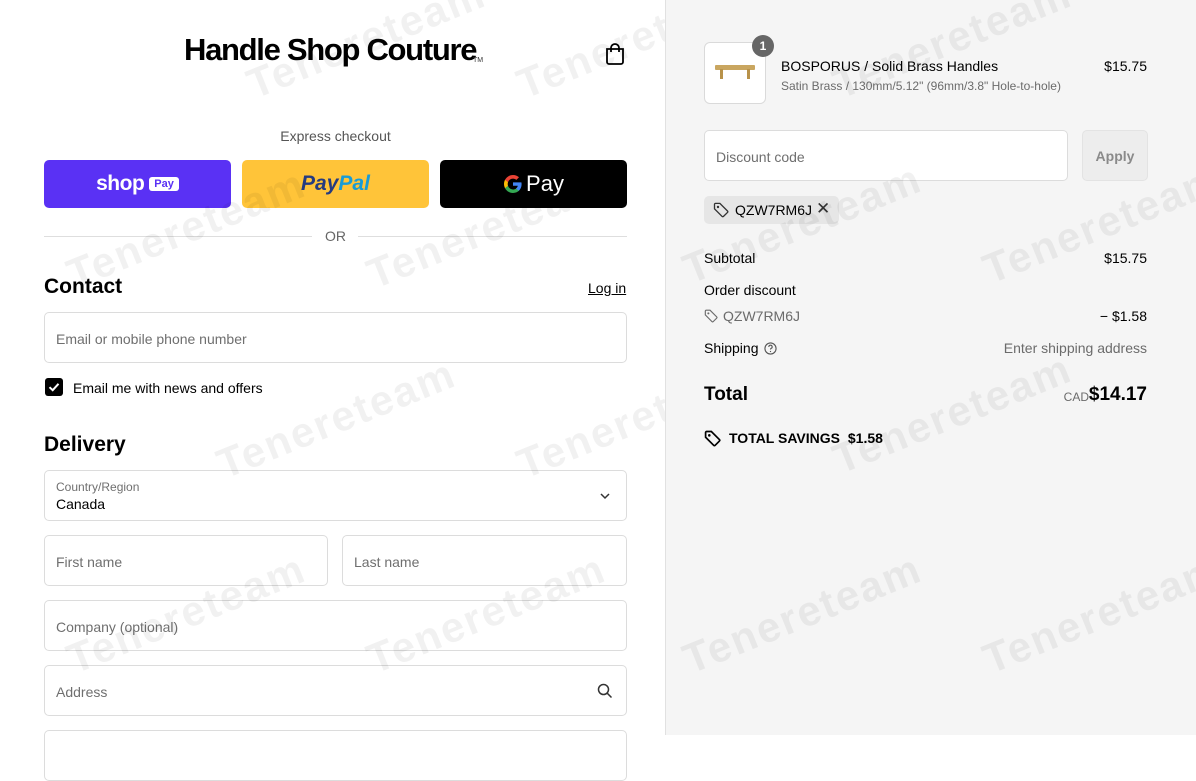  Describe the element at coordinates (98, 487) in the screenshot. I see `country-label: Country/Region` at that location.